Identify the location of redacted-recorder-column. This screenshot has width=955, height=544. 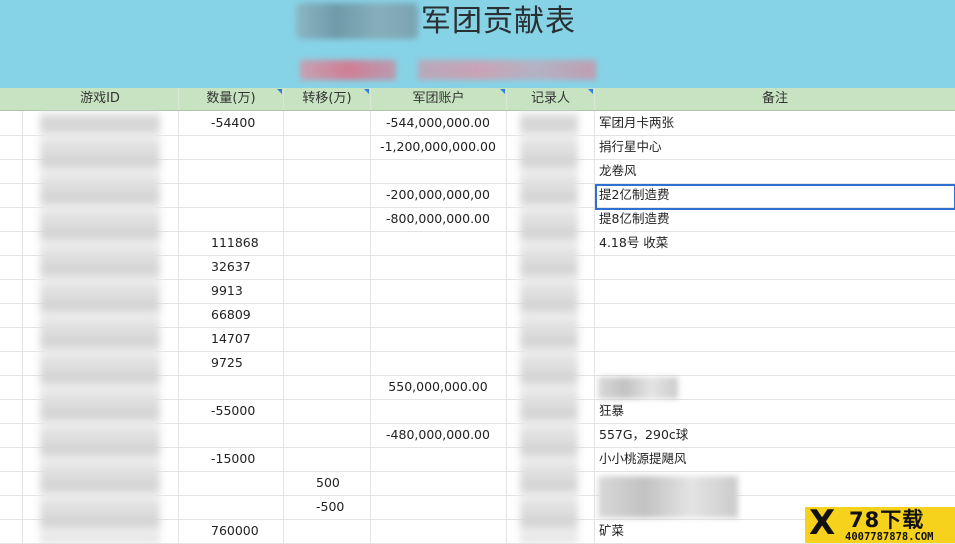
(549, 328).